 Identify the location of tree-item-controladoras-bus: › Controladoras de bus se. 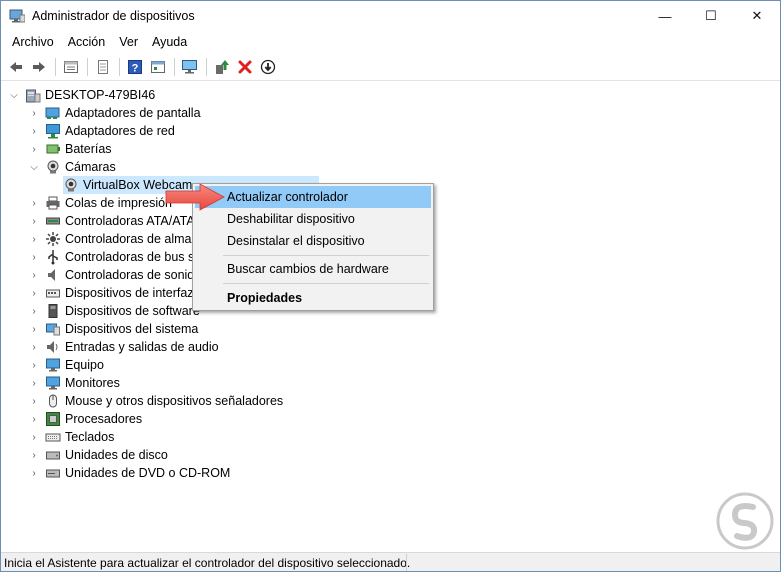
(115, 257).